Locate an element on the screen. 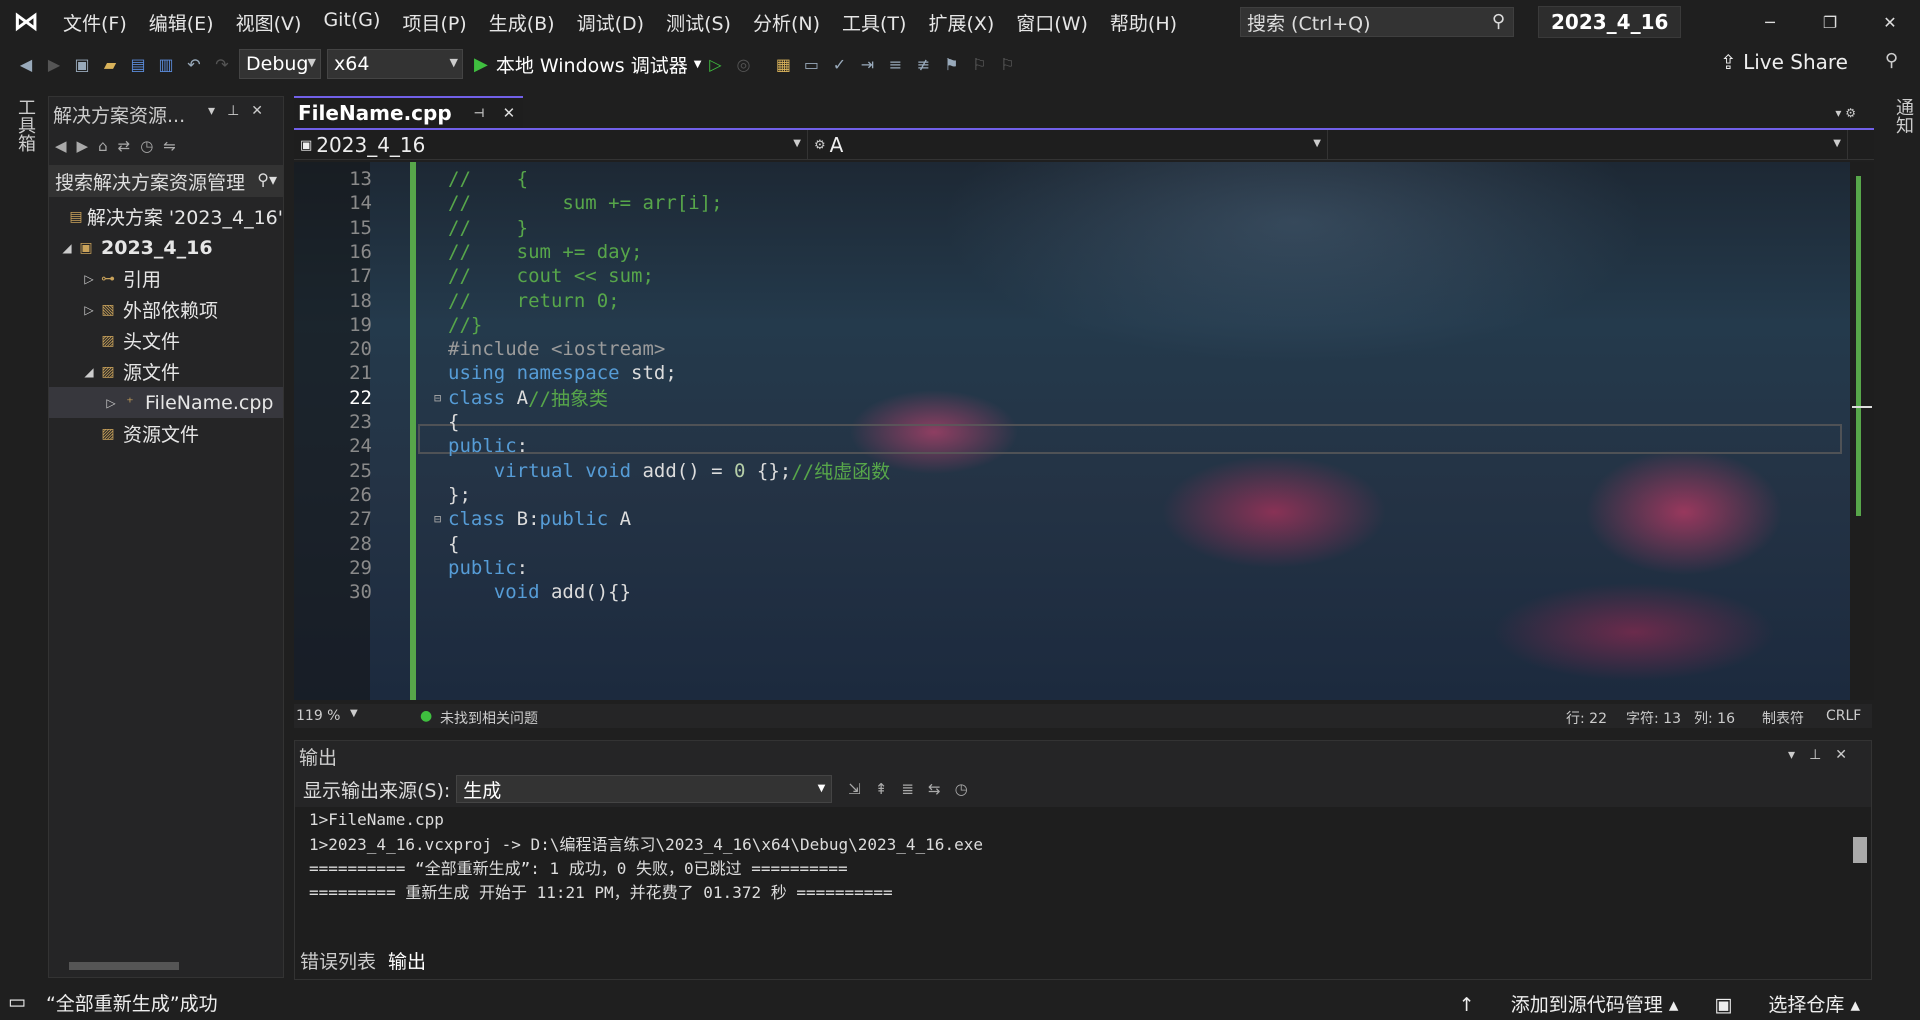 Image resolution: width=1920 pixels, height=1020 pixels. editor-vertical-scrollbar is located at coordinates (1862, 431).